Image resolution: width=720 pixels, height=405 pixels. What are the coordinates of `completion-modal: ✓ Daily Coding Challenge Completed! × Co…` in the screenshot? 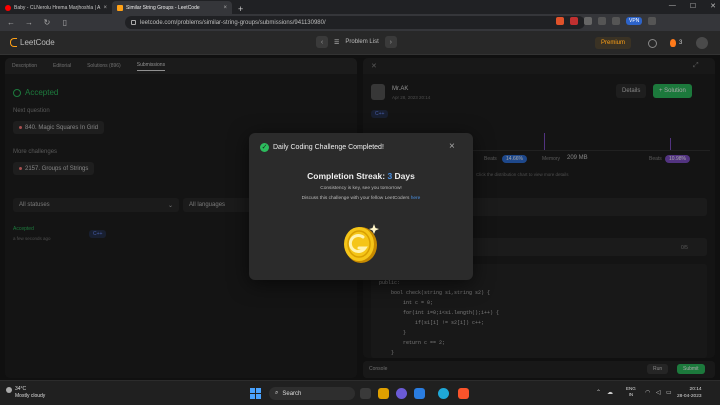 It's located at (361, 206).